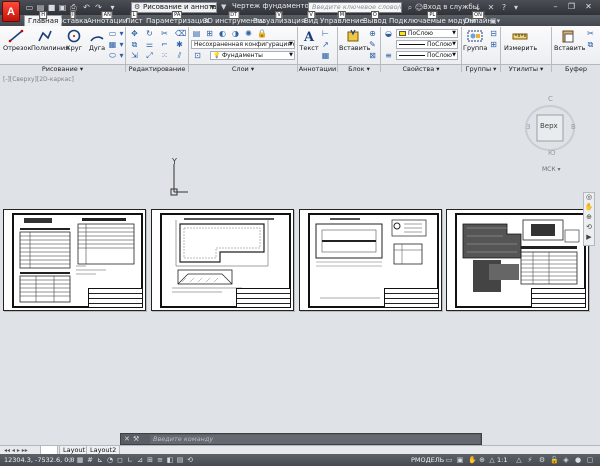 This screenshot has height=466, width=600. I want to click on tab-insert: Вставка I, so click(73, 18).